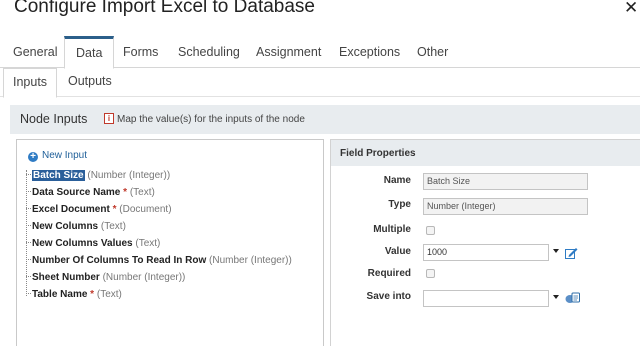 Image resolution: width=640 pixels, height=346 pixels. I want to click on tree-node: Table Name * (Text), so click(74, 294).